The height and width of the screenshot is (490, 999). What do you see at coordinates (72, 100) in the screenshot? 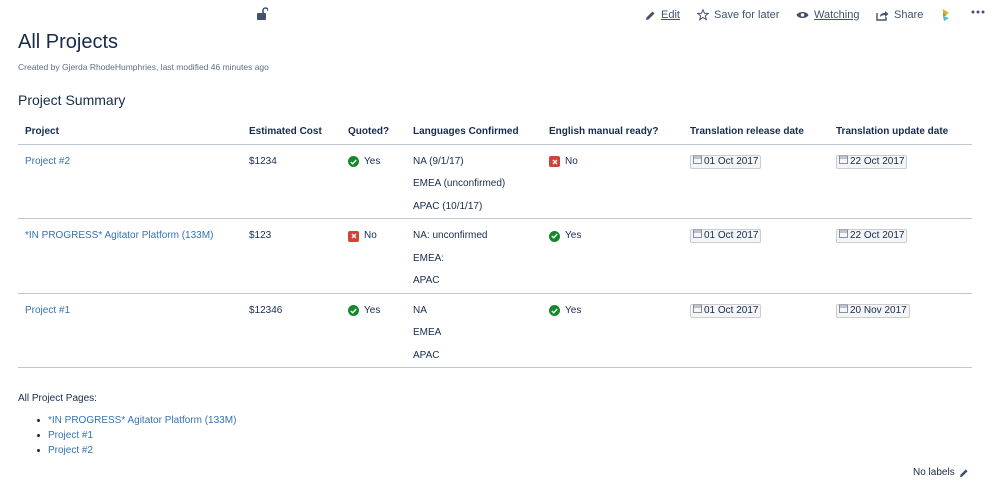
I see `section-title: Project Summary` at bounding box center [72, 100].